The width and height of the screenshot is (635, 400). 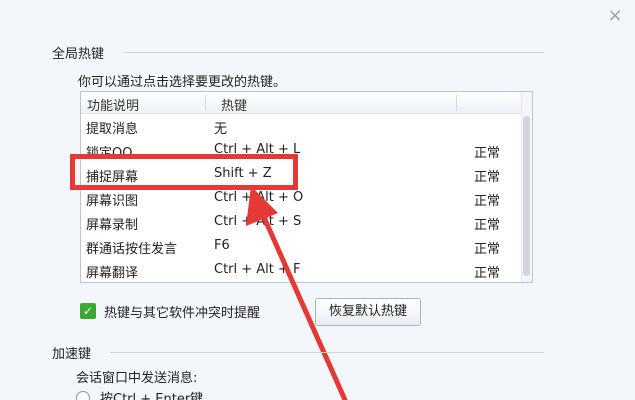 What do you see at coordinates (182, 311) in the screenshot?
I see `conflict-checkbox-label: 热键与其它软件冲突时提醒` at bounding box center [182, 311].